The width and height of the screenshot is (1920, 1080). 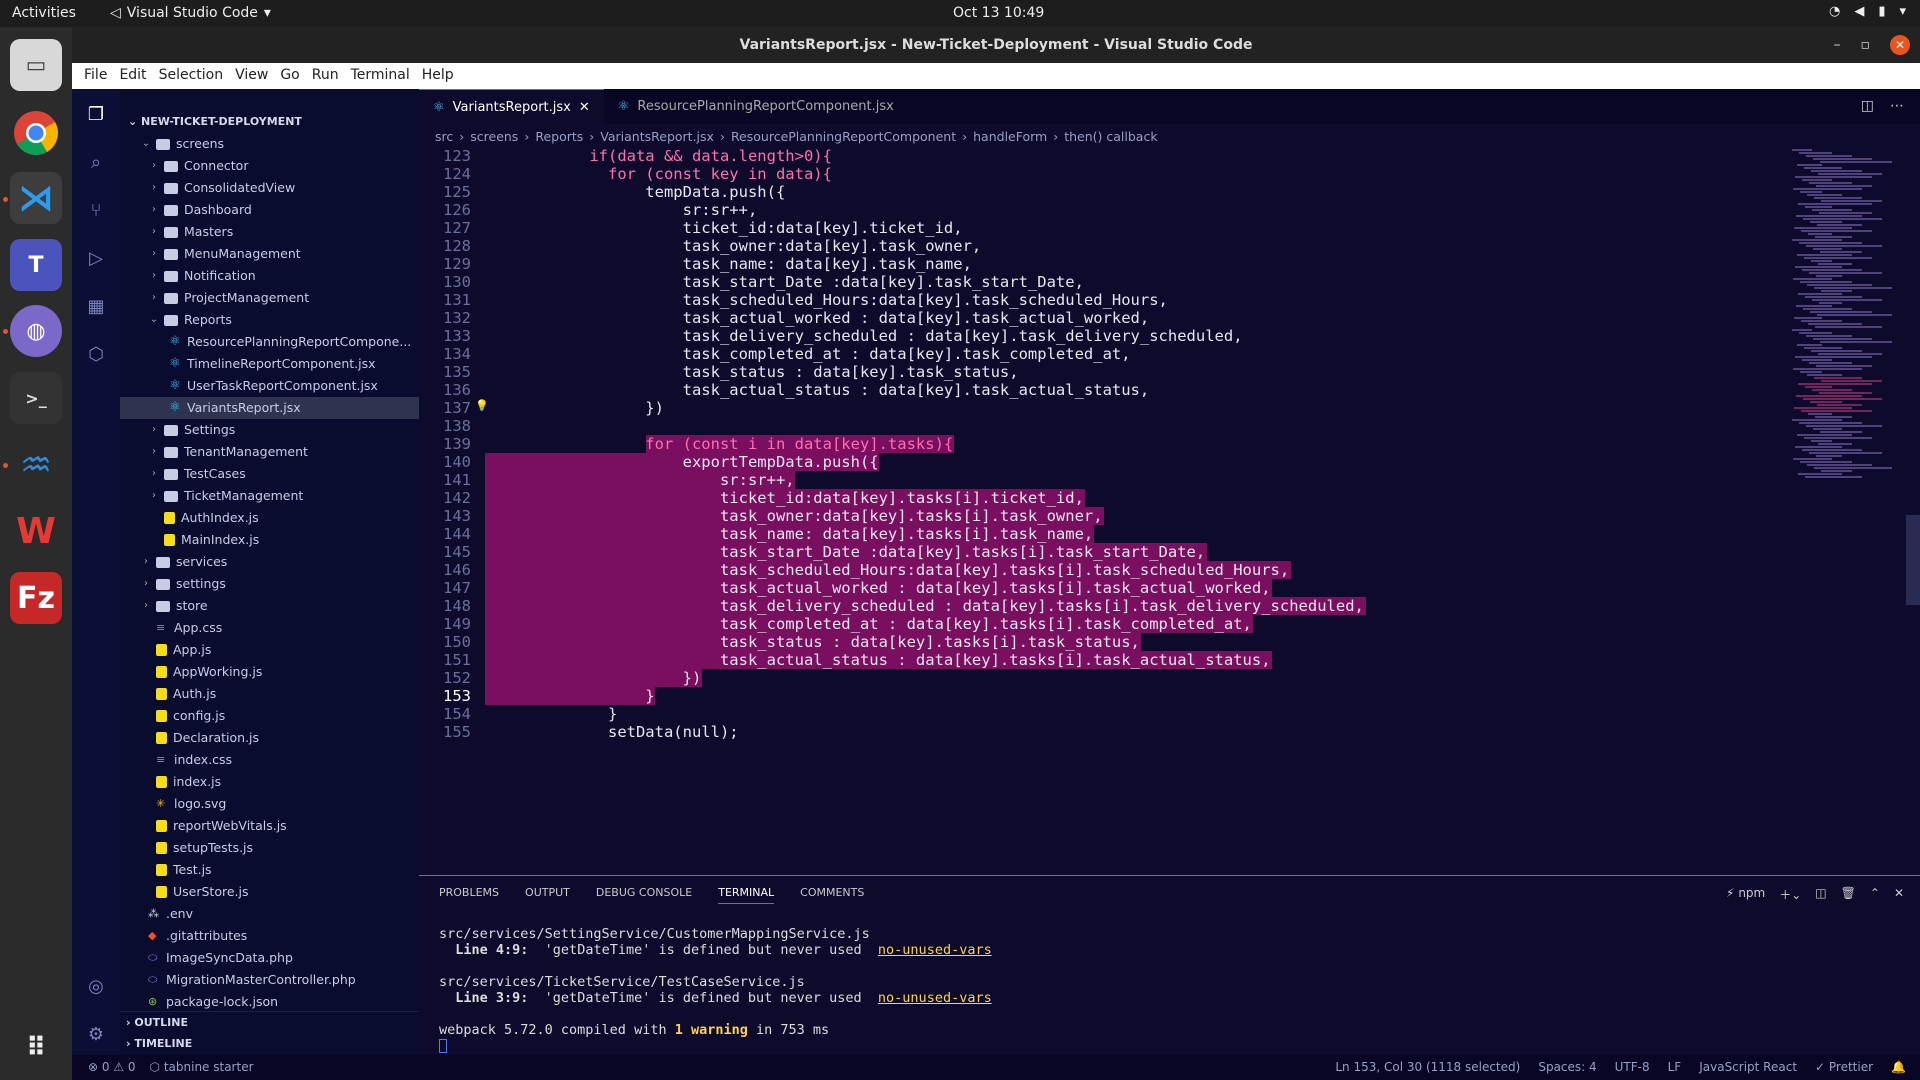 What do you see at coordinates (644, 895) in the screenshot?
I see `tab-debug-console: DEBUG CONSOLE` at bounding box center [644, 895].